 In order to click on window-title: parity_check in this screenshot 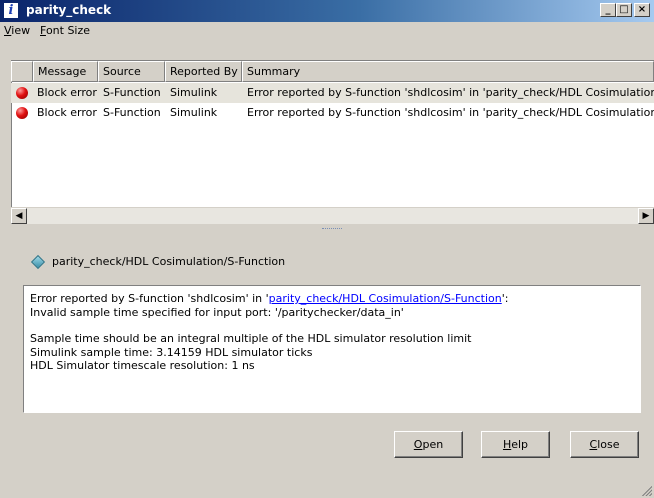, I will do `click(69, 10)`.